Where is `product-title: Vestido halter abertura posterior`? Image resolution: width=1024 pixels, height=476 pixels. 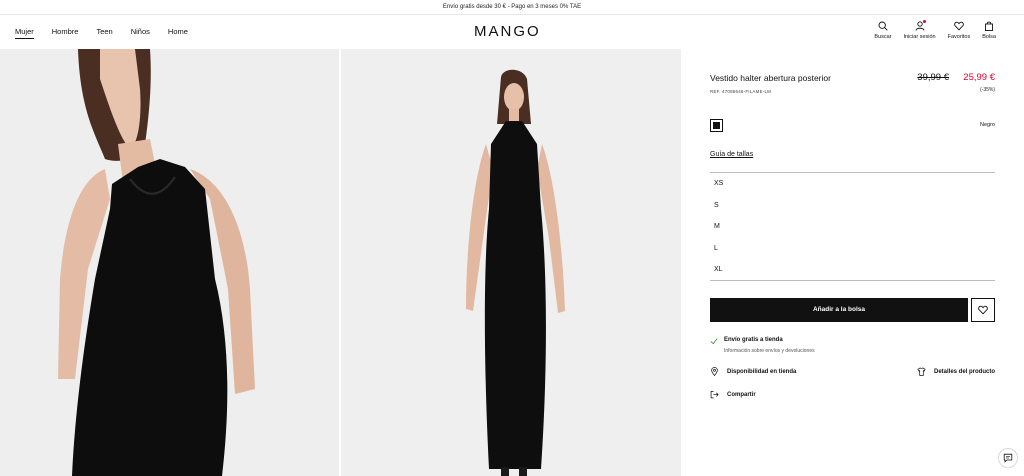 product-title: Vestido halter abertura posterior is located at coordinates (770, 78).